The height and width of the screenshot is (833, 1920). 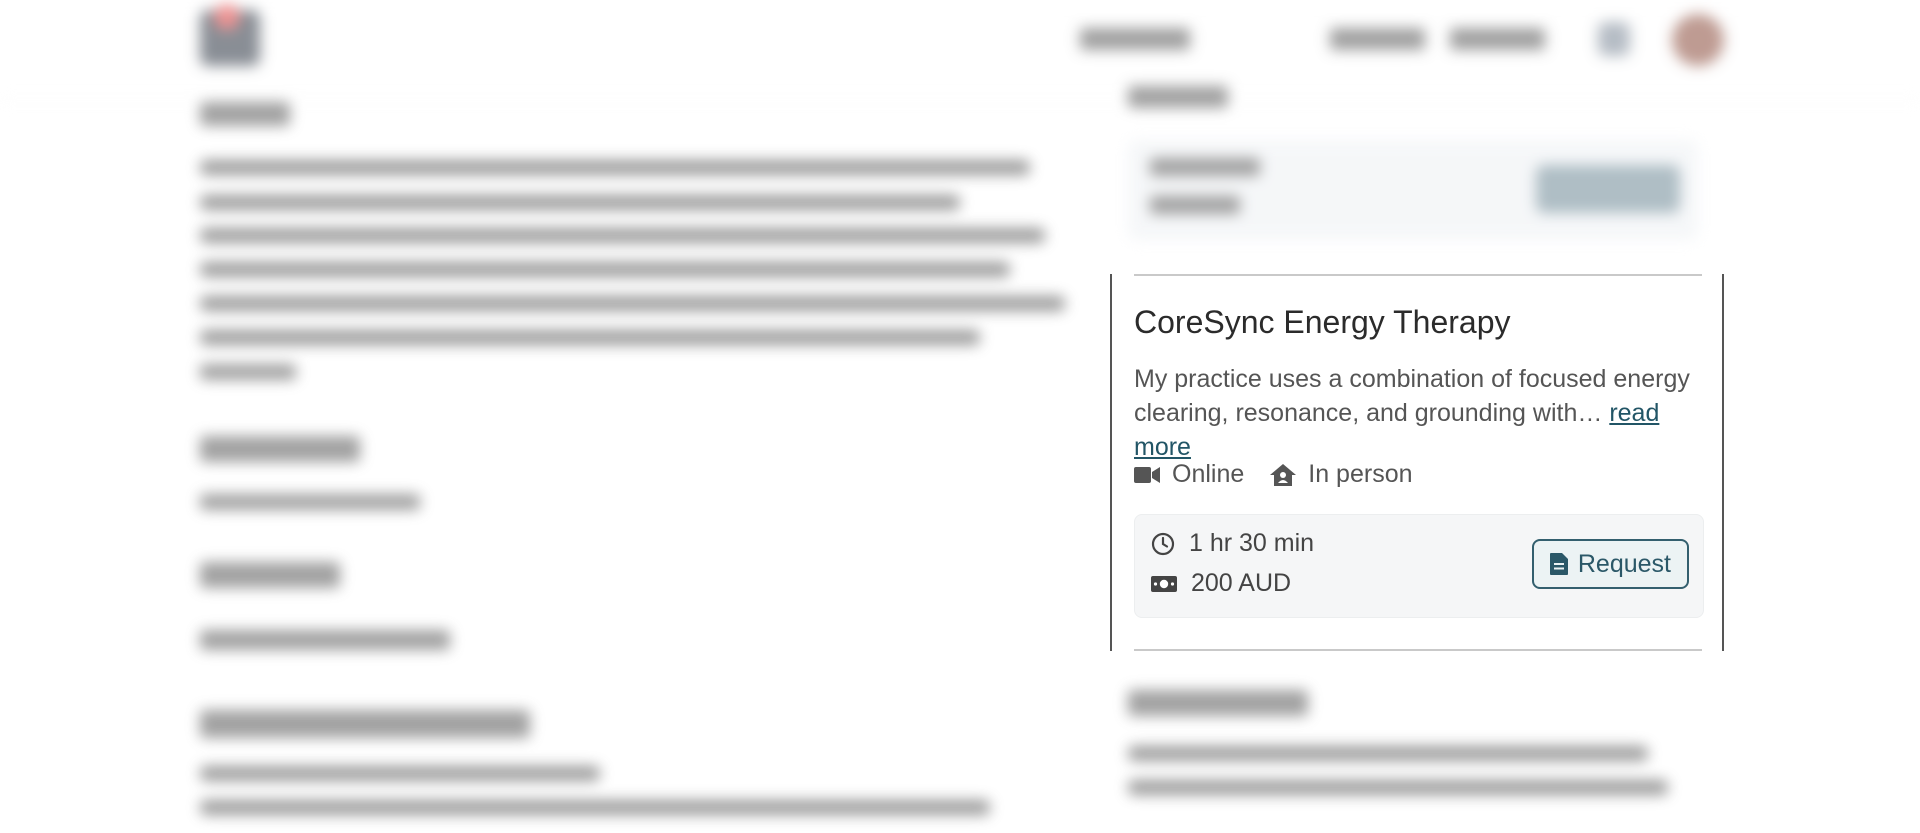 What do you see at coordinates (1208, 474) in the screenshot?
I see `mode-label: Online` at bounding box center [1208, 474].